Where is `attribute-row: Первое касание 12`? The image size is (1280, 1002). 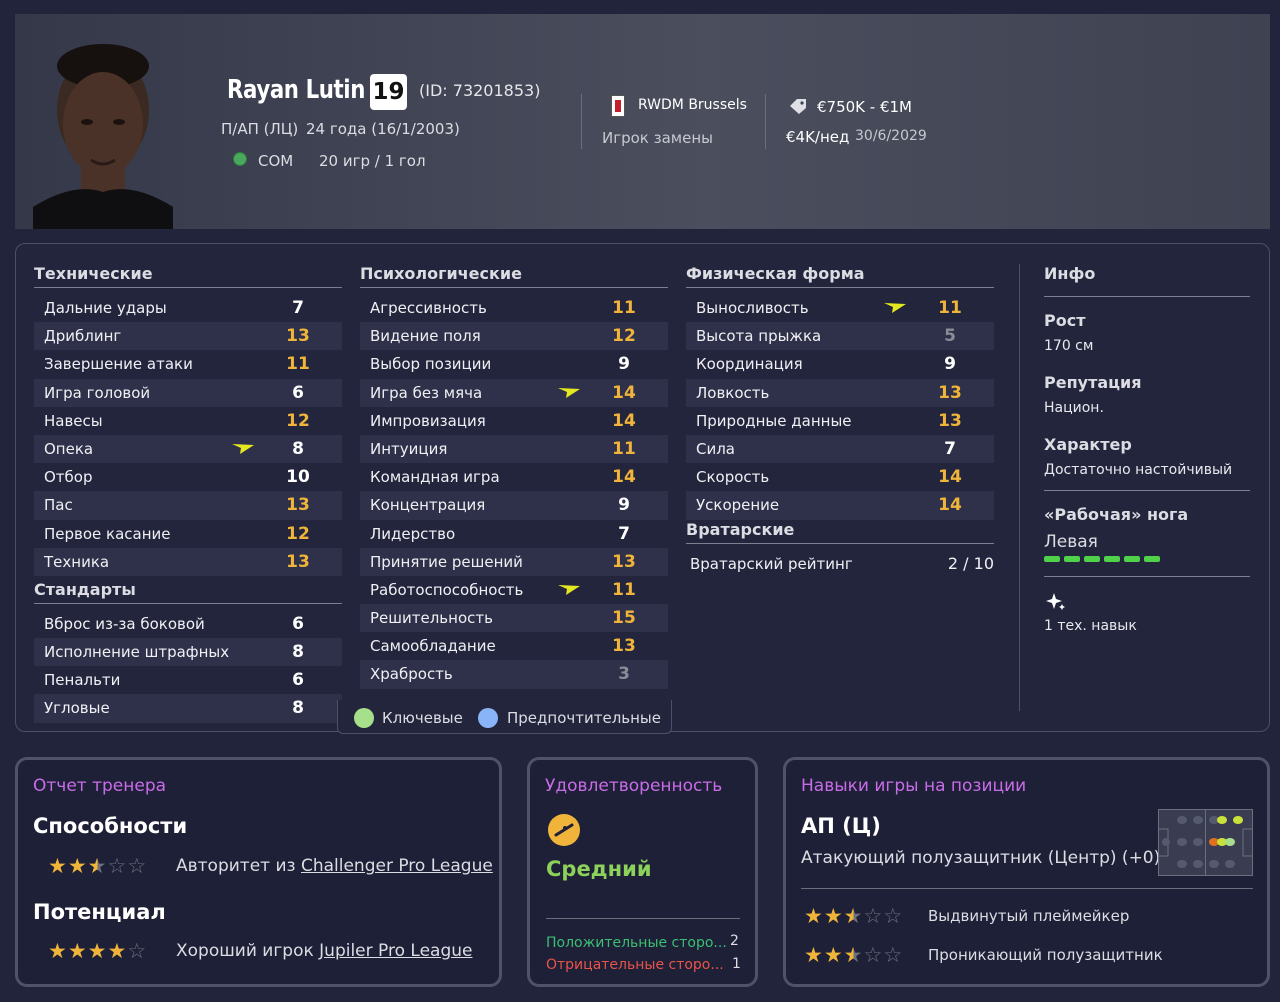
attribute-row: Первое касание 12 is located at coordinates (188, 534).